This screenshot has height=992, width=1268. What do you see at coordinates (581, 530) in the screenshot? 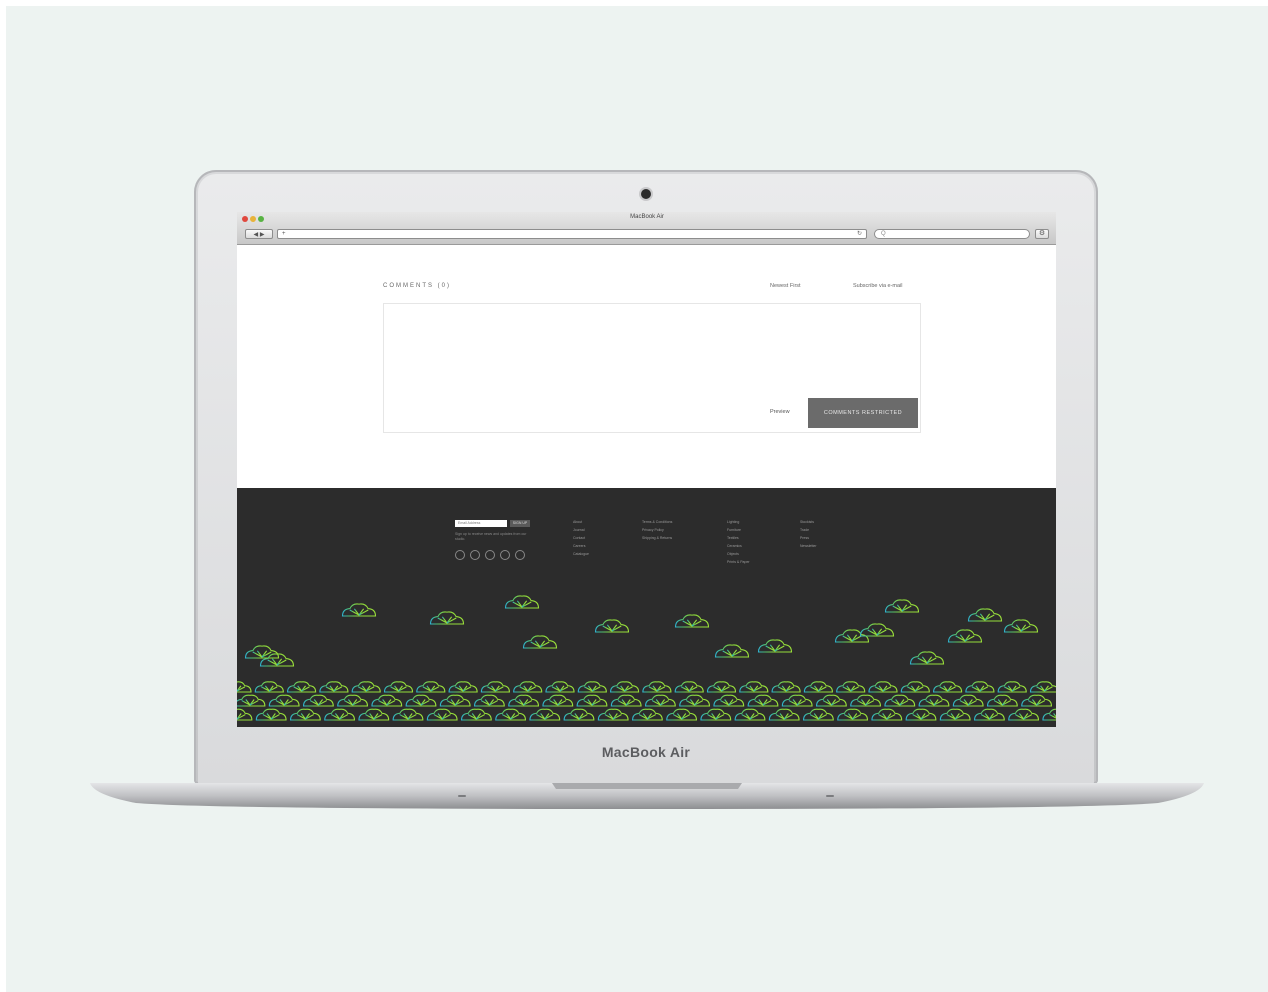
I see `footer-link: Journal` at bounding box center [581, 530].